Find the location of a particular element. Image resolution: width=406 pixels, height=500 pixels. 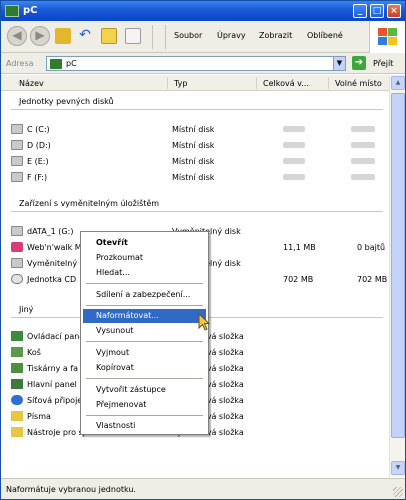

item-name: F (F:) is located at coordinates (37, 177).